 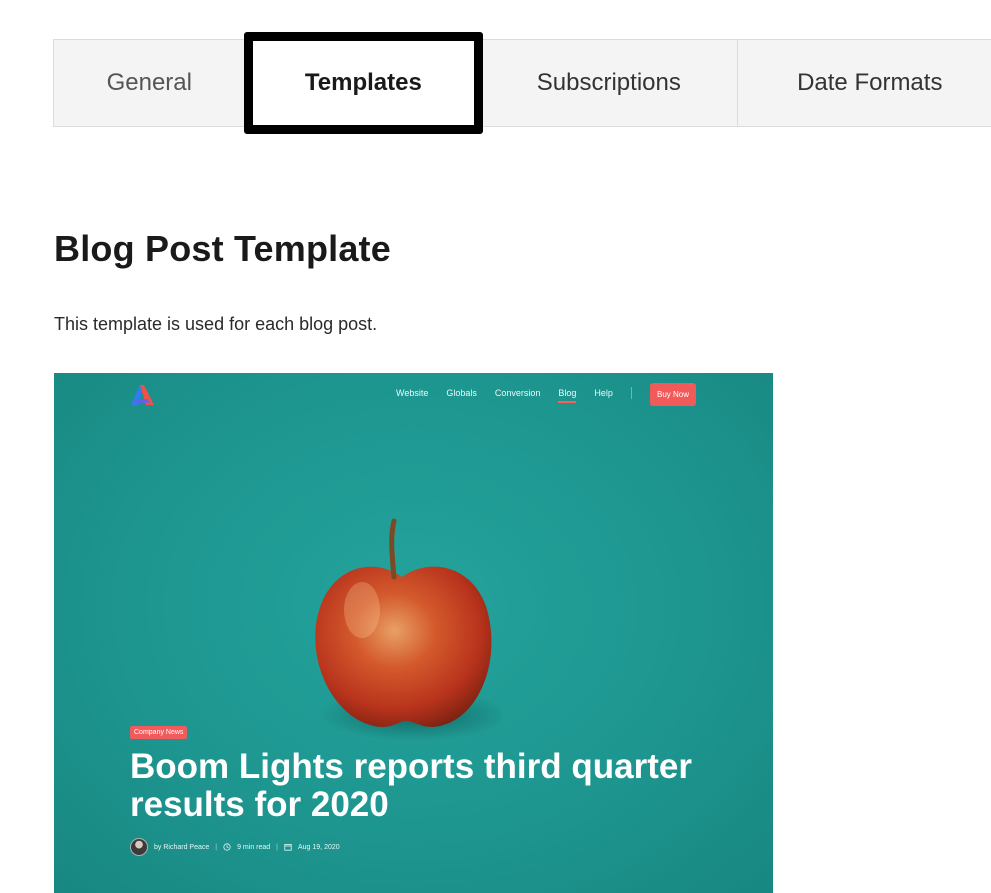 I want to click on post-date: Aug 19, 2020, so click(x=319, y=847).